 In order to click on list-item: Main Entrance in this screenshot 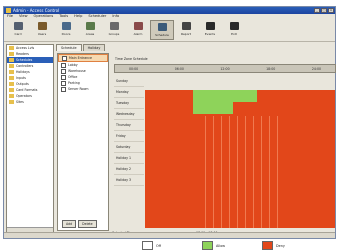, I will do `click(83, 58)`.